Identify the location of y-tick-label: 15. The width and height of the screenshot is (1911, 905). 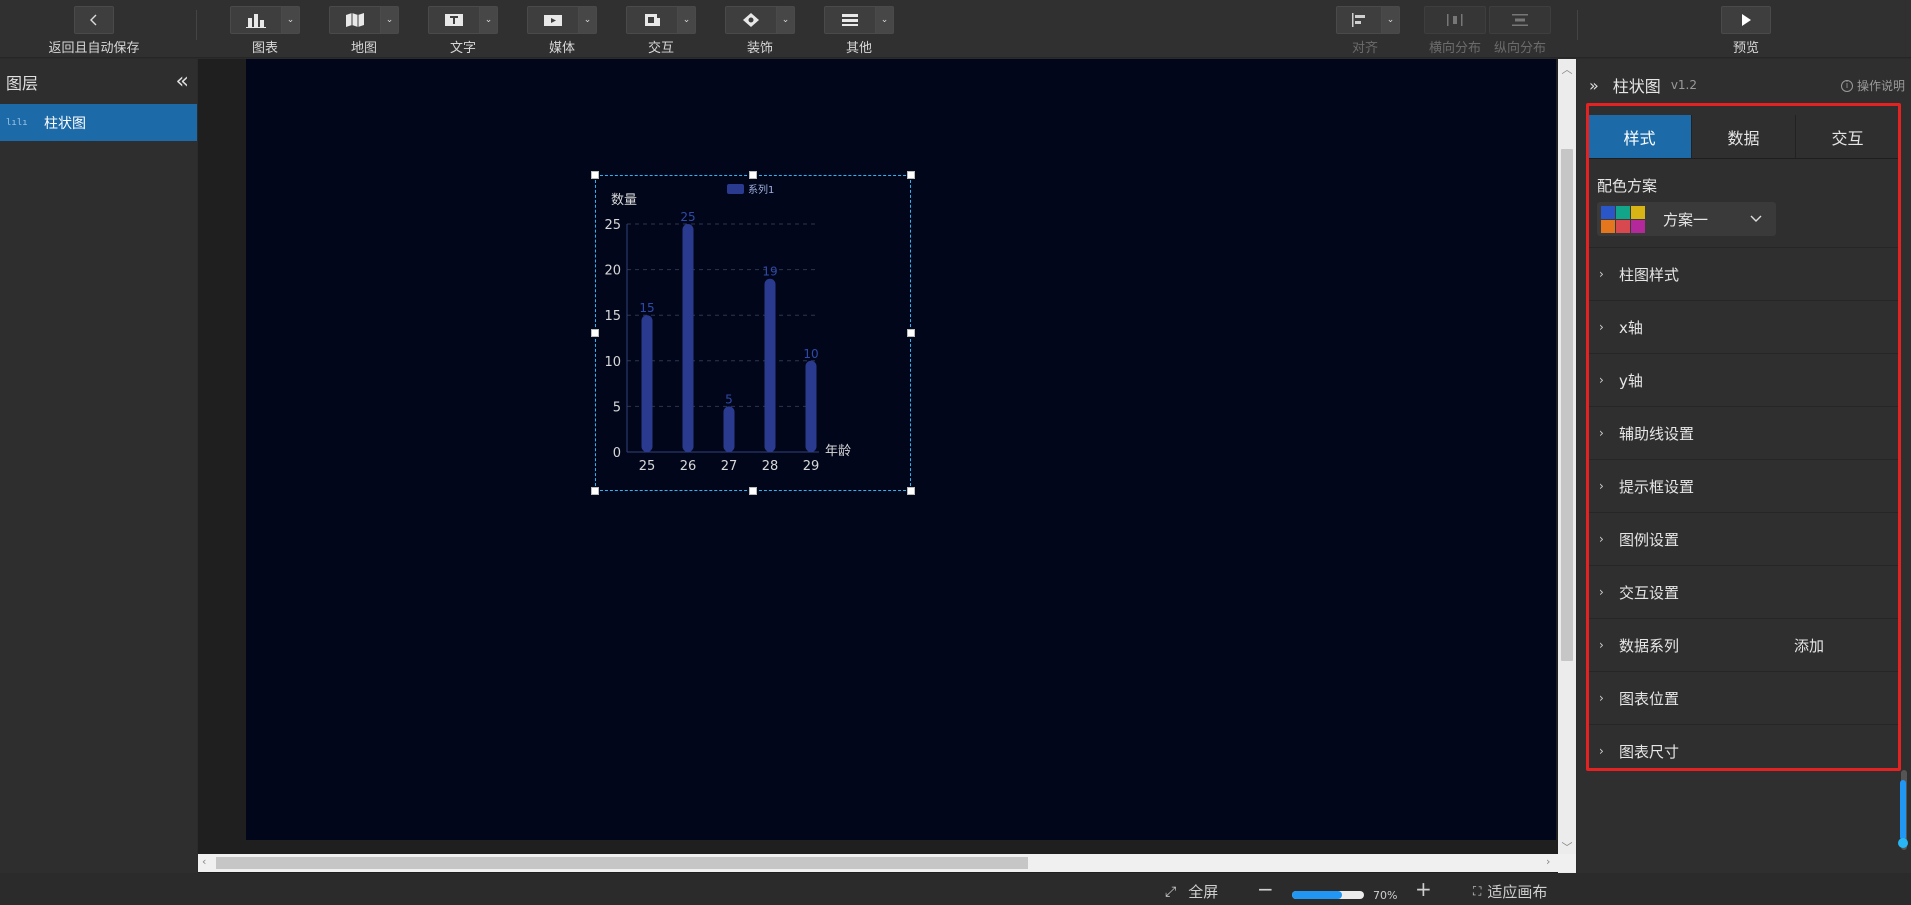
(612, 316).